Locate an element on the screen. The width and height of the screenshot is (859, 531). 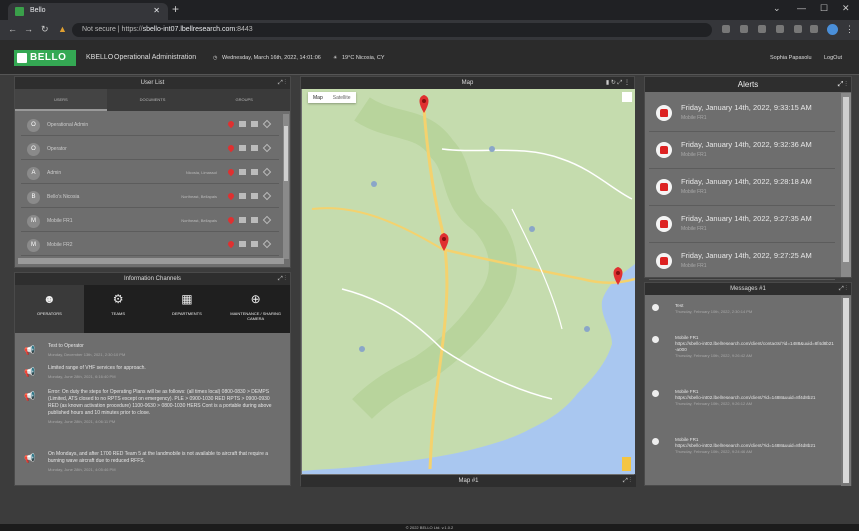
map-type-toggle: Map Satellite is located at coordinates (332, 97).